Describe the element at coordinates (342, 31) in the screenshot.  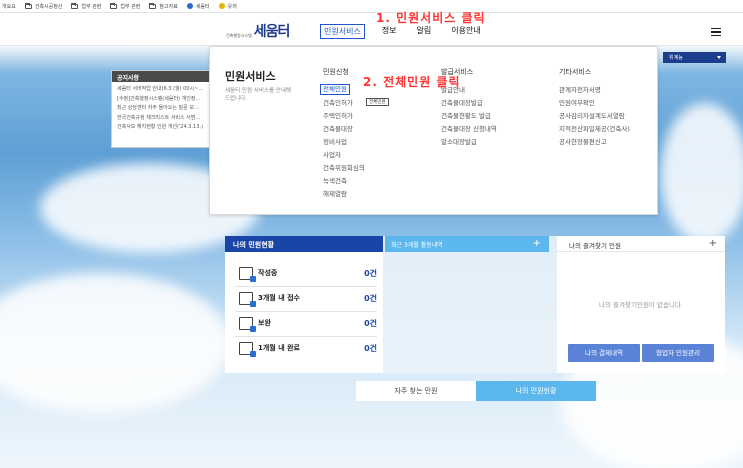
I see `nav-civil-service: 민원서비스` at that location.